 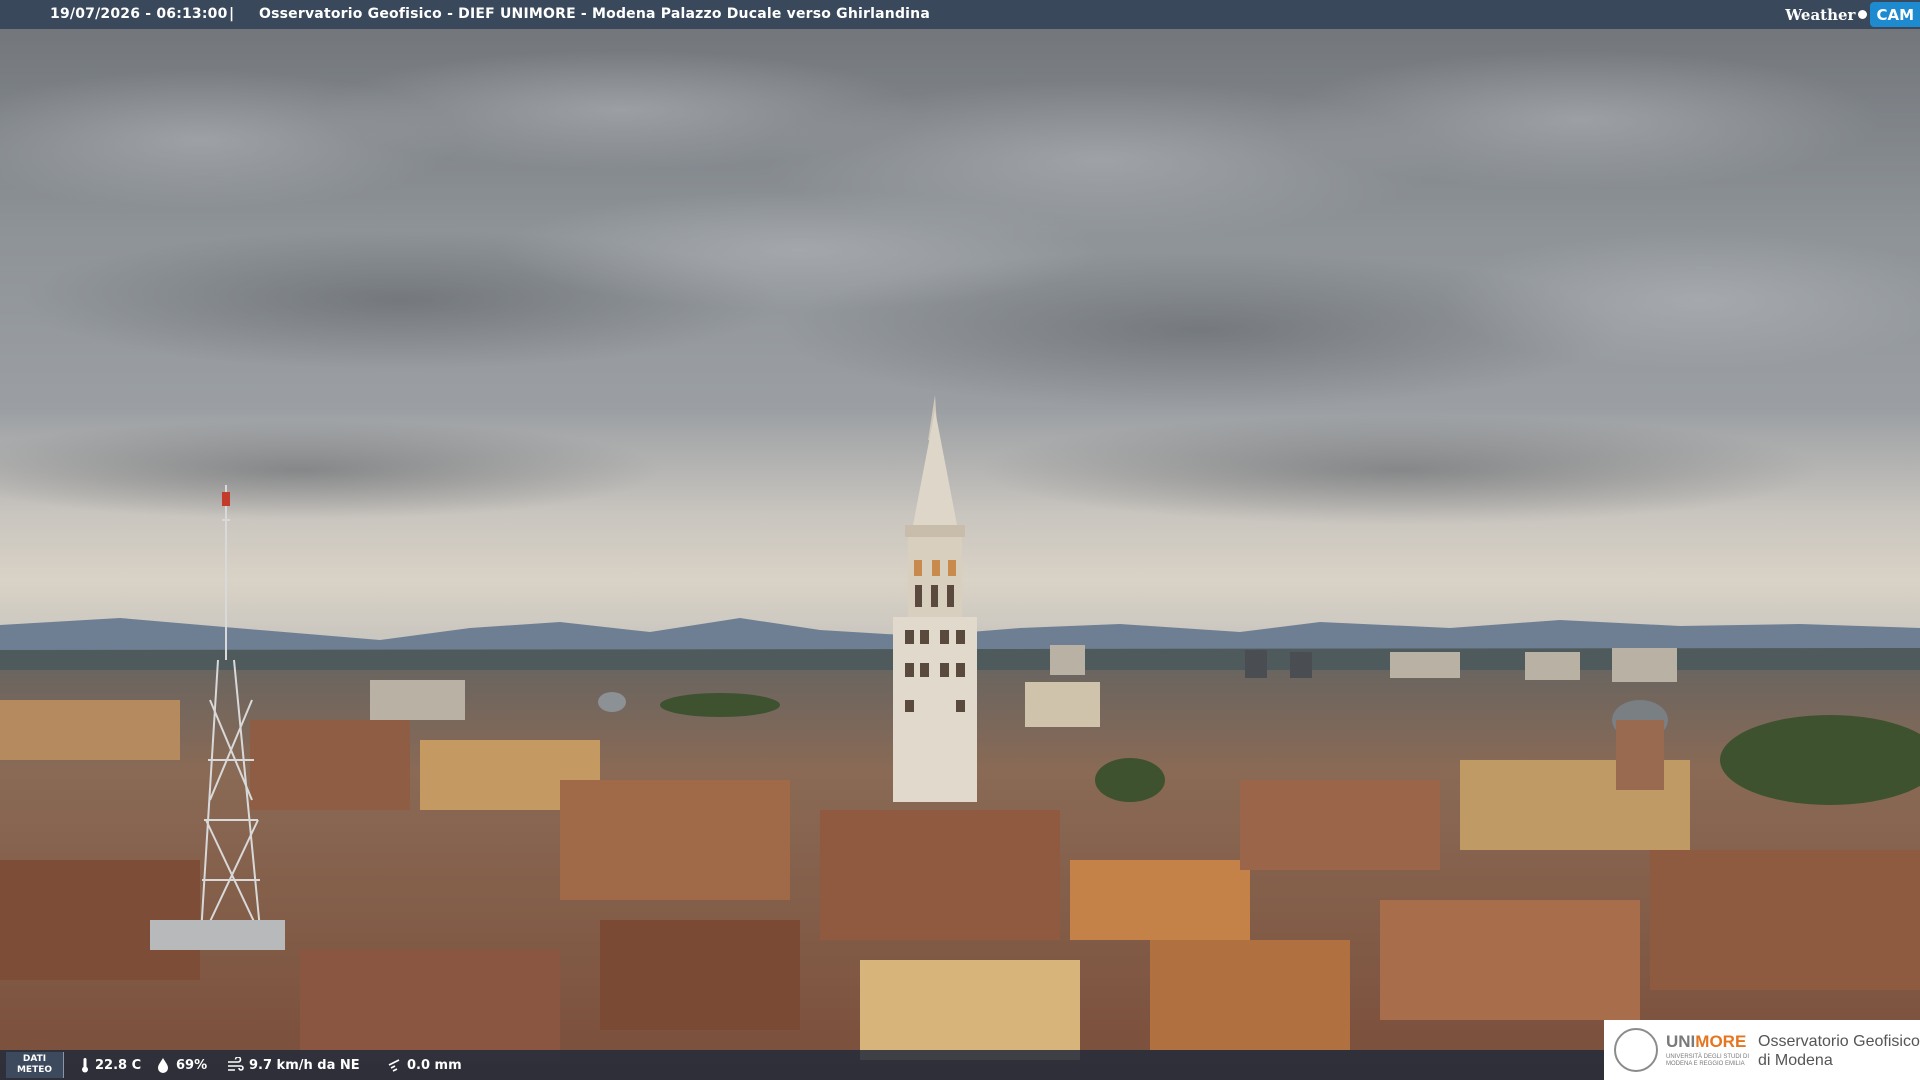 I want to click on rain-metric: 0.0 mm, so click(x=424, y=1065).